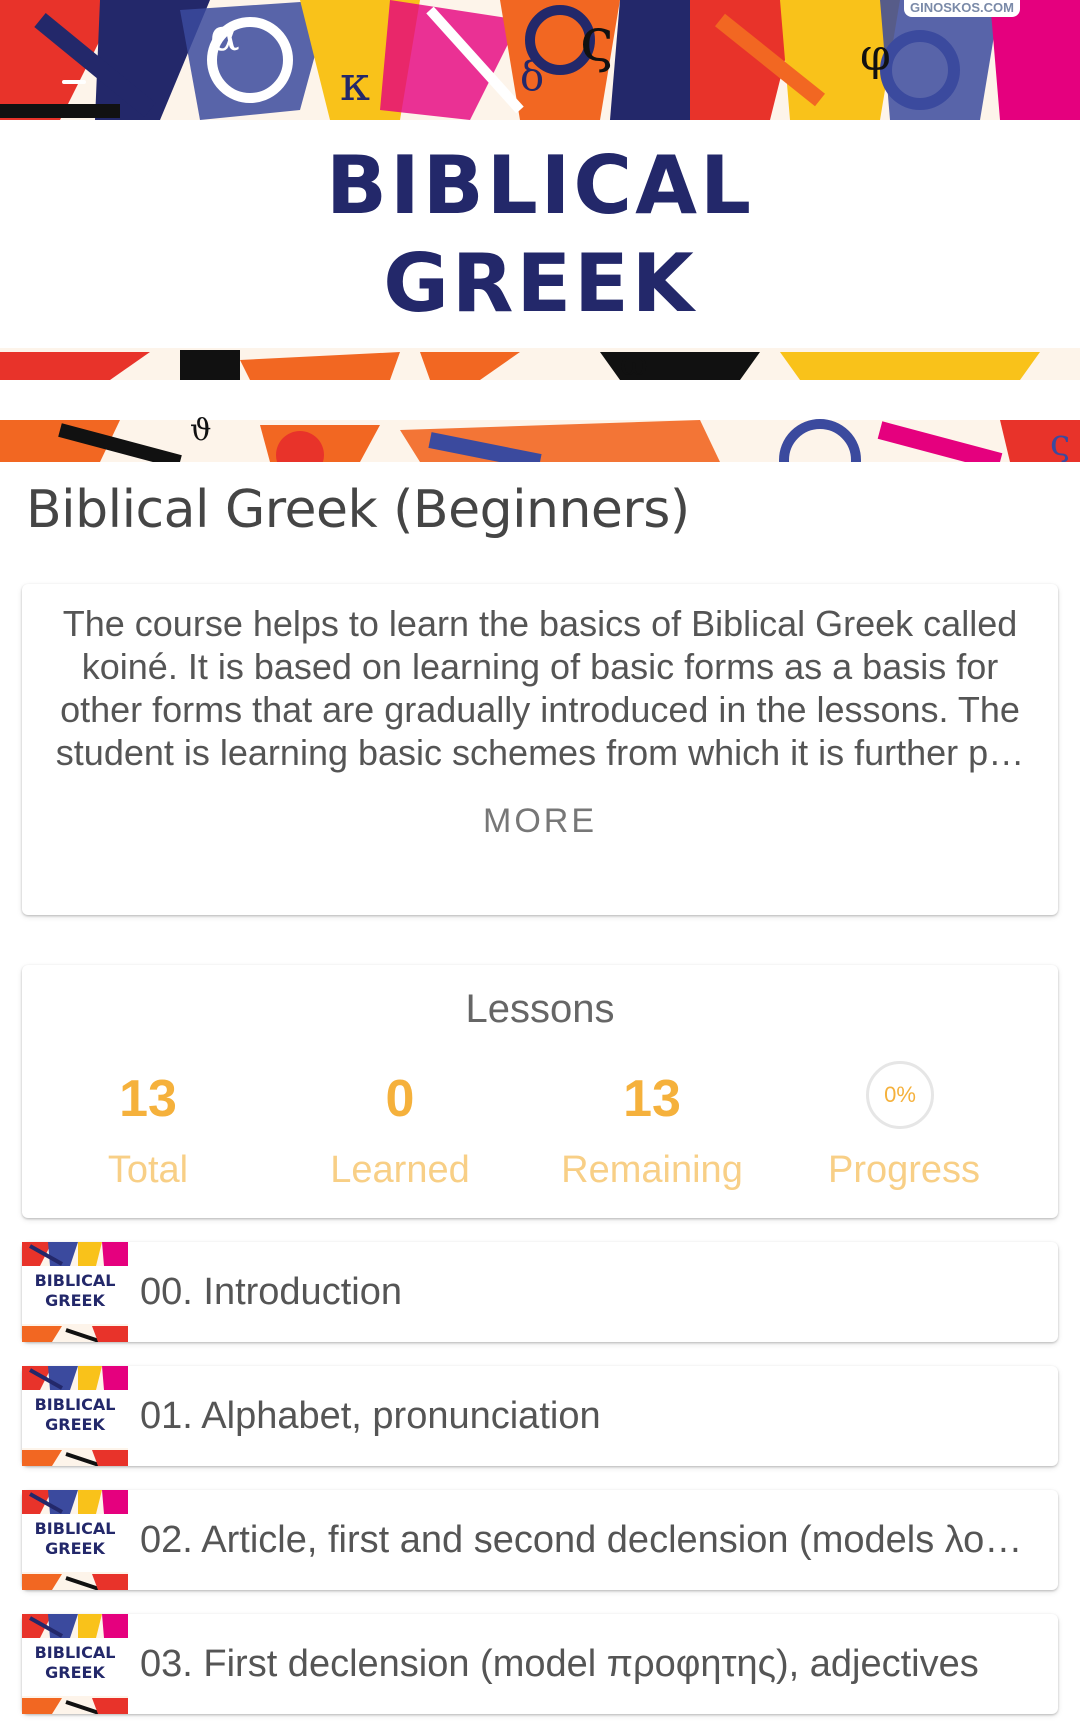 This screenshot has width=1080, height=1731. Describe the element at coordinates (400, 1099) in the screenshot. I see `stat-learned-value: 0` at that location.